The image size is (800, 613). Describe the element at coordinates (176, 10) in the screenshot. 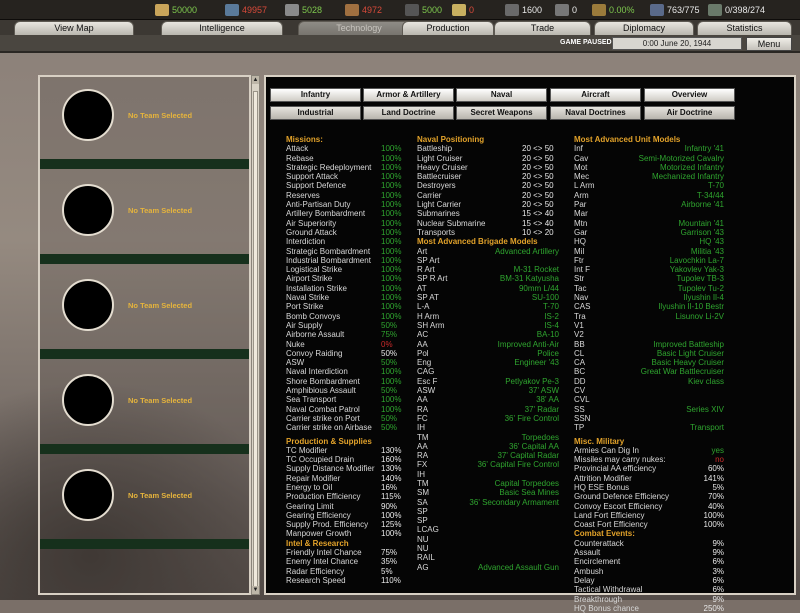

I see `resource-supplies: 50000` at that location.